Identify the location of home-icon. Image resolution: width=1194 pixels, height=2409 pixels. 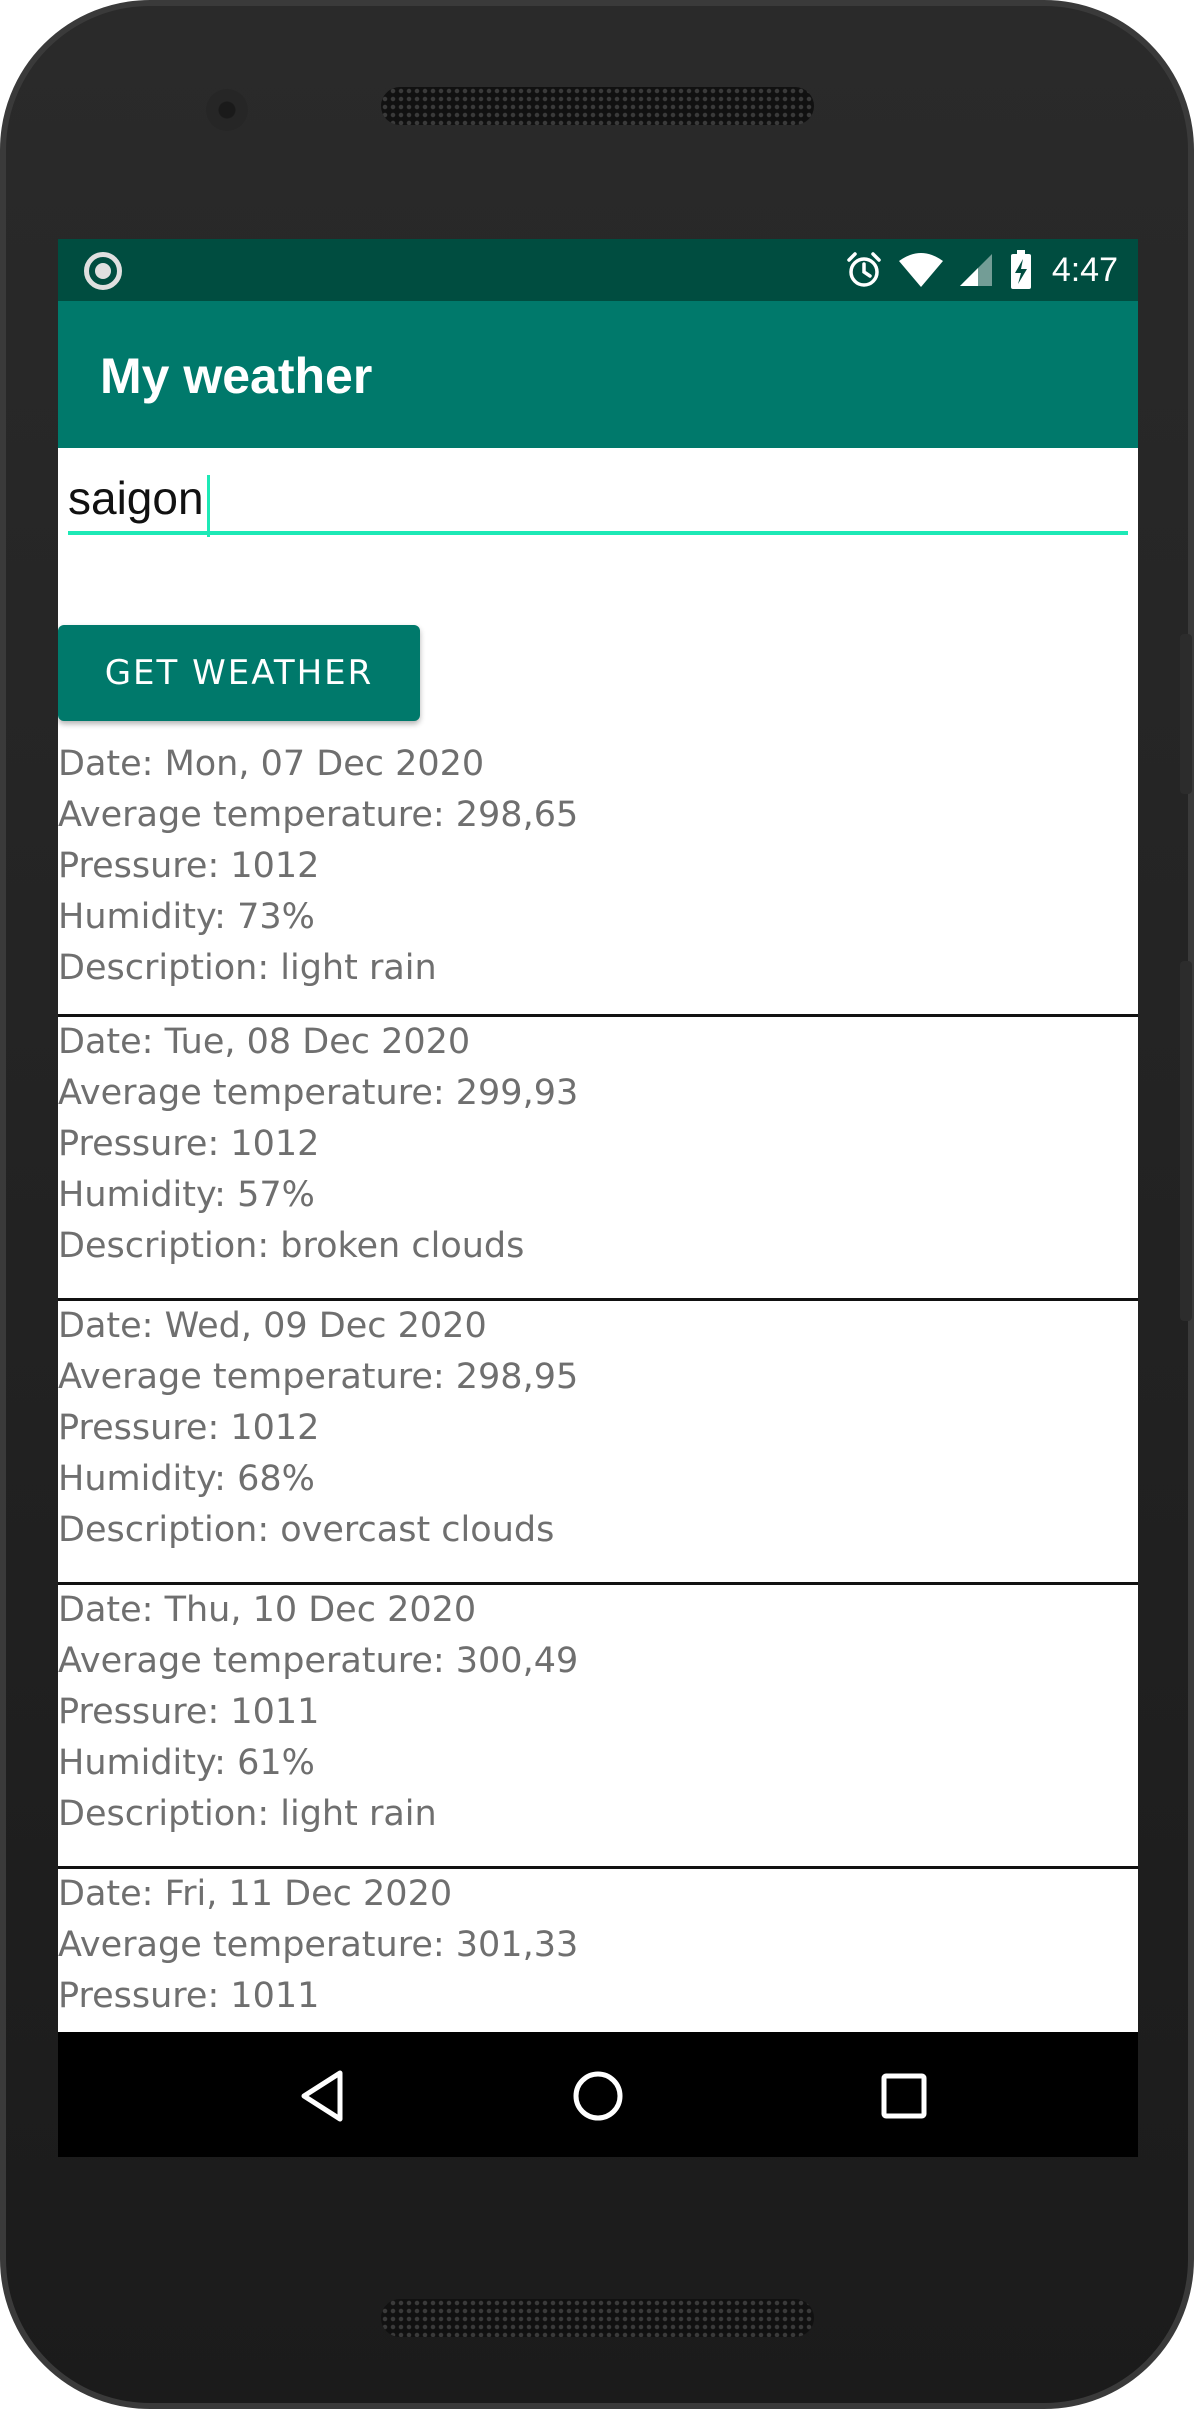
(598, 2096).